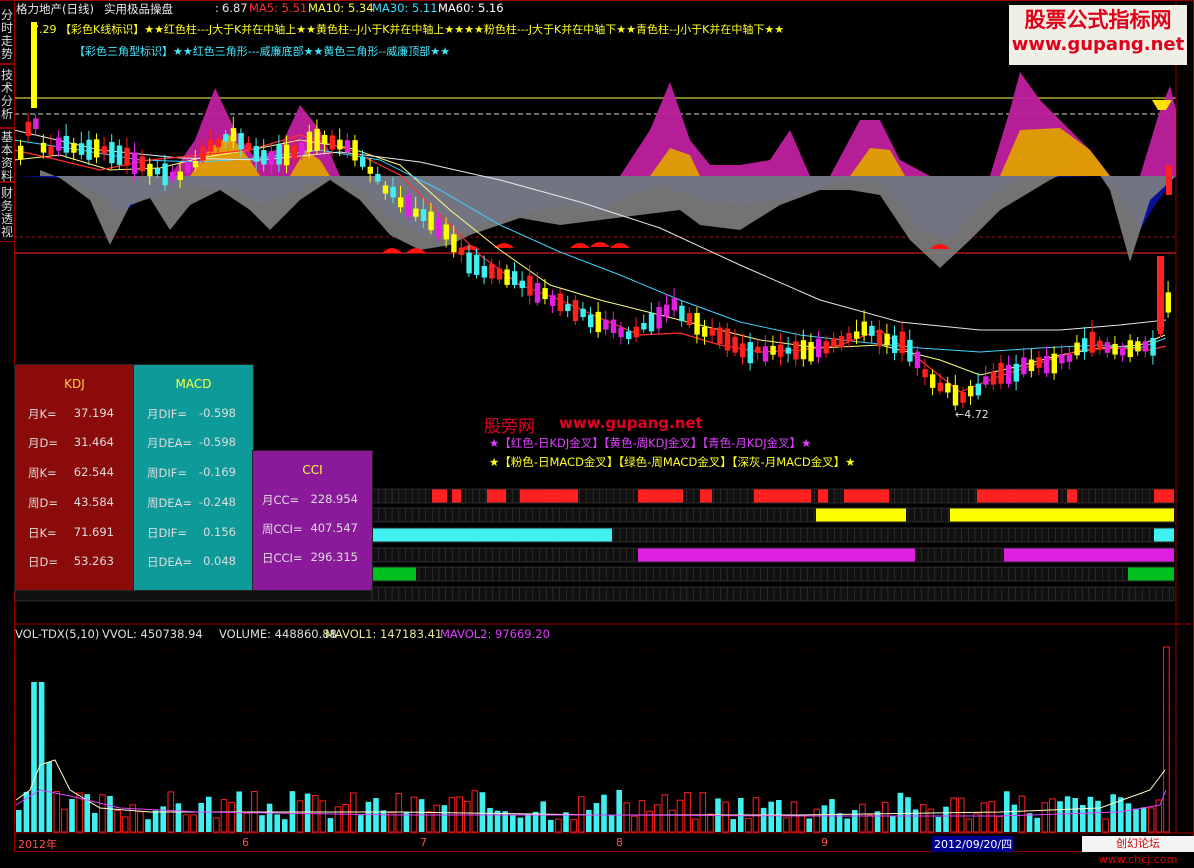 Image resolution: width=1194 pixels, height=868 pixels. I want to click on ma30-value: MA30: 5.11, so click(405, 8).